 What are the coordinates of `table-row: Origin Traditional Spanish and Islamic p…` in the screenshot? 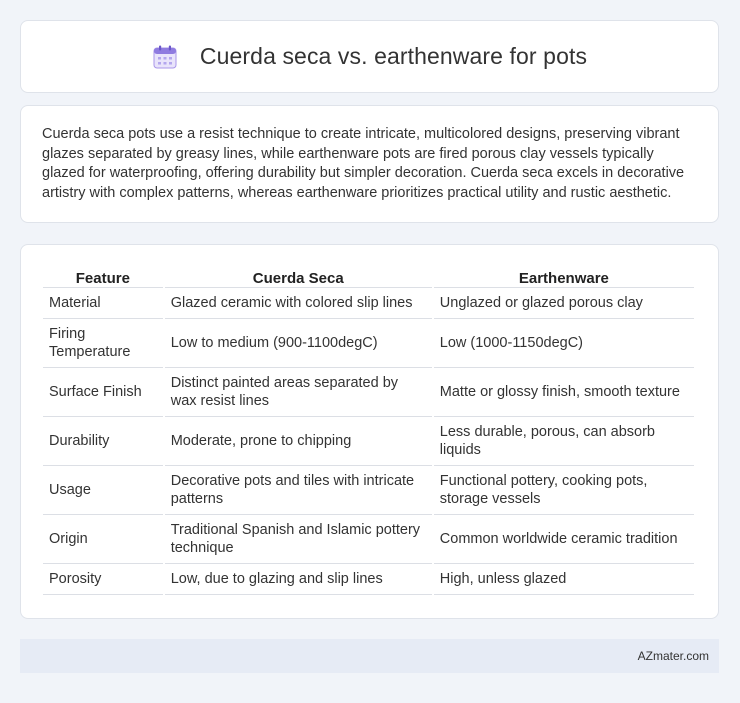 It's located at (368, 539).